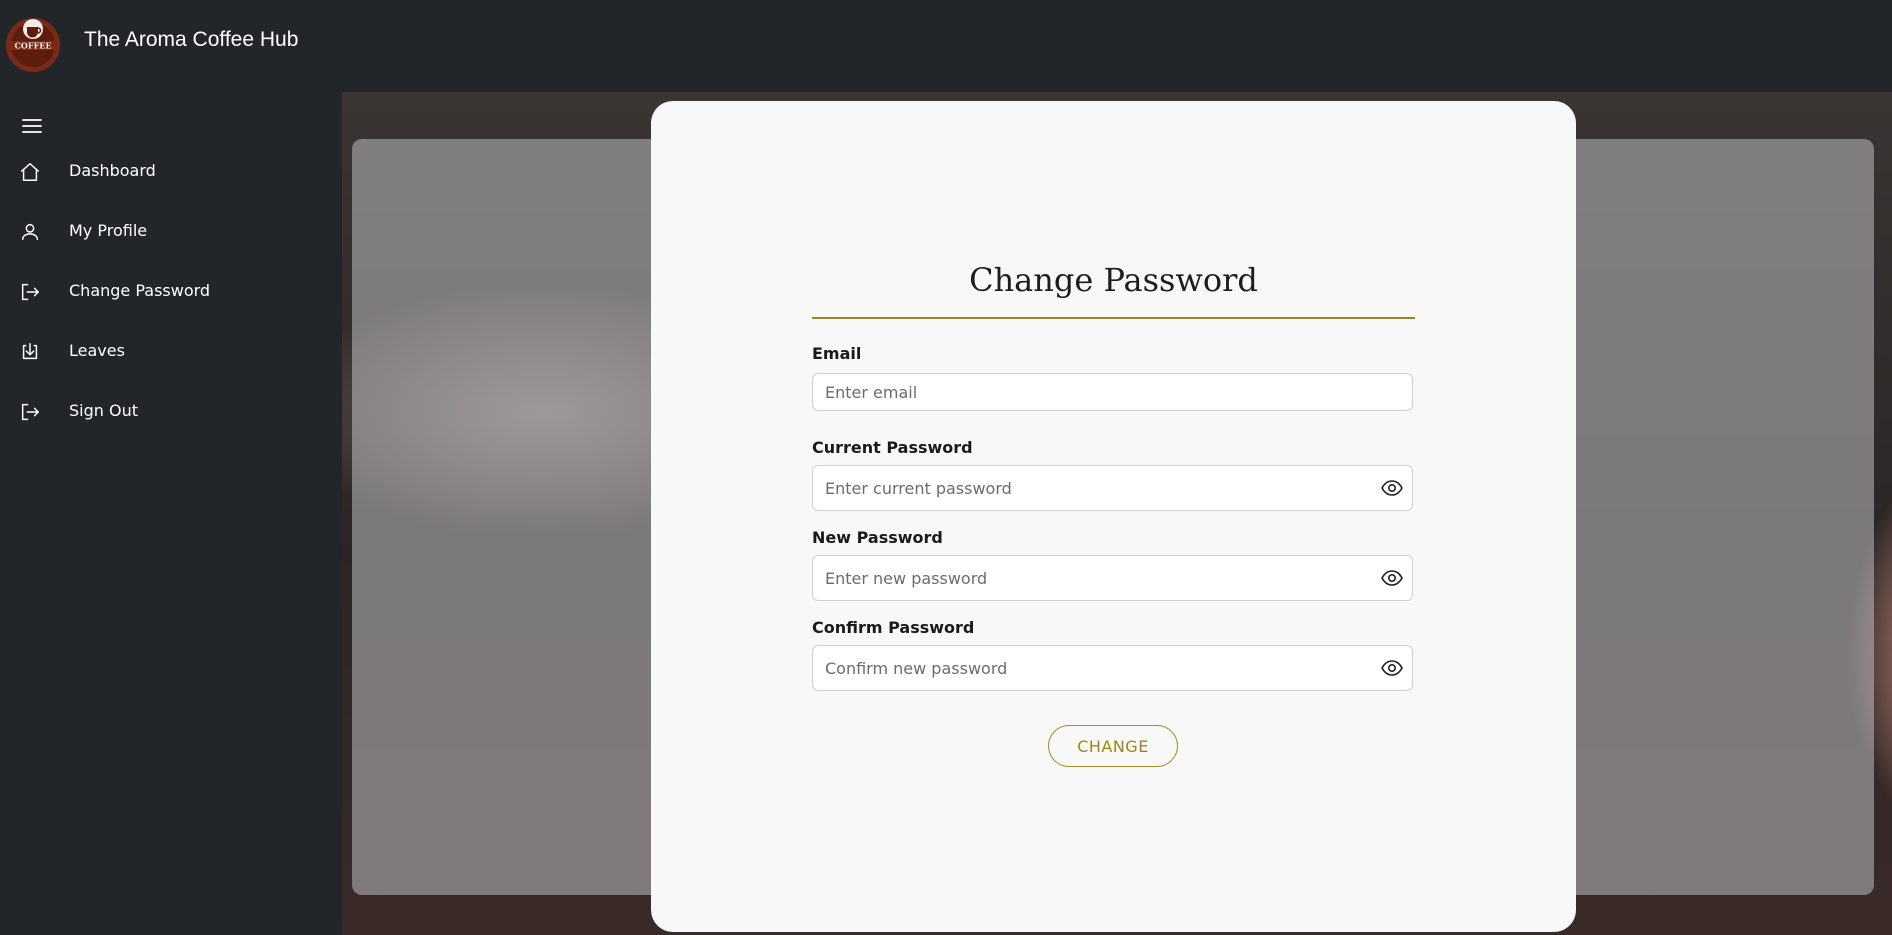  What do you see at coordinates (837, 353) in the screenshot?
I see `email-label: Email` at bounding box center [837, 353].